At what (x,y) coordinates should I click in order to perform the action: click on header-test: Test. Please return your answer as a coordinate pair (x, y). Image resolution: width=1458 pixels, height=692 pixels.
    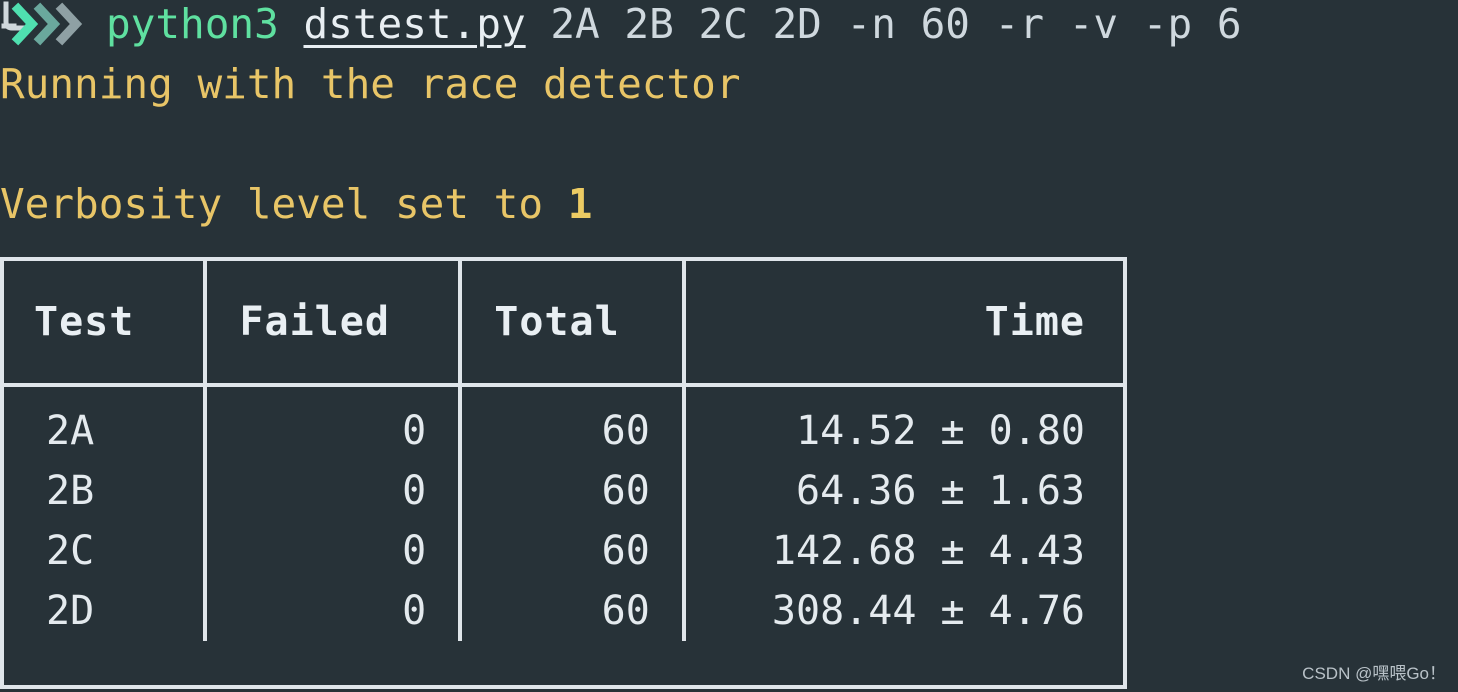
    Looking at the image, I should click on (106, 324).